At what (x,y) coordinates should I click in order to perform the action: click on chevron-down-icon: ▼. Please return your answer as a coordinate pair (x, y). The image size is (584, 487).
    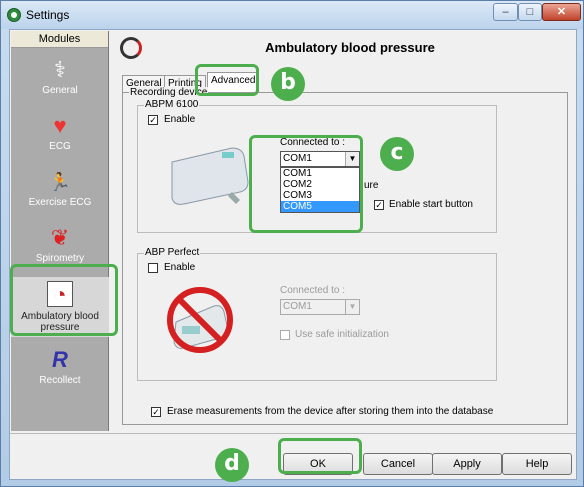
    Looking at the image, I should click on (352, 307).